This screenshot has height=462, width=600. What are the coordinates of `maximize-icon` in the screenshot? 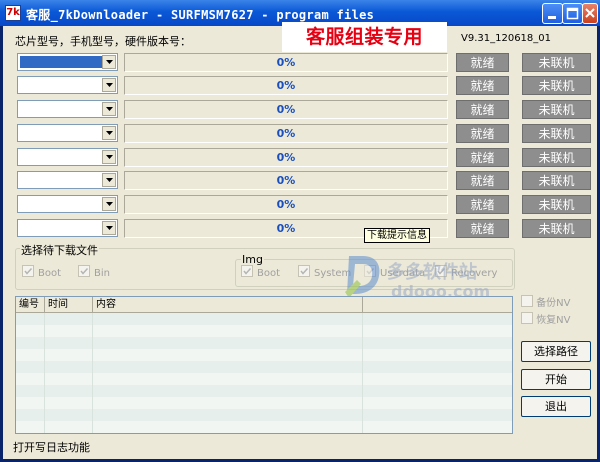 It's located at (572, 13).